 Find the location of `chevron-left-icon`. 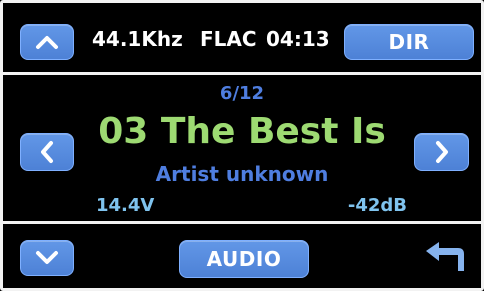

chevron-left-icon is located at coordinates (47, 152).